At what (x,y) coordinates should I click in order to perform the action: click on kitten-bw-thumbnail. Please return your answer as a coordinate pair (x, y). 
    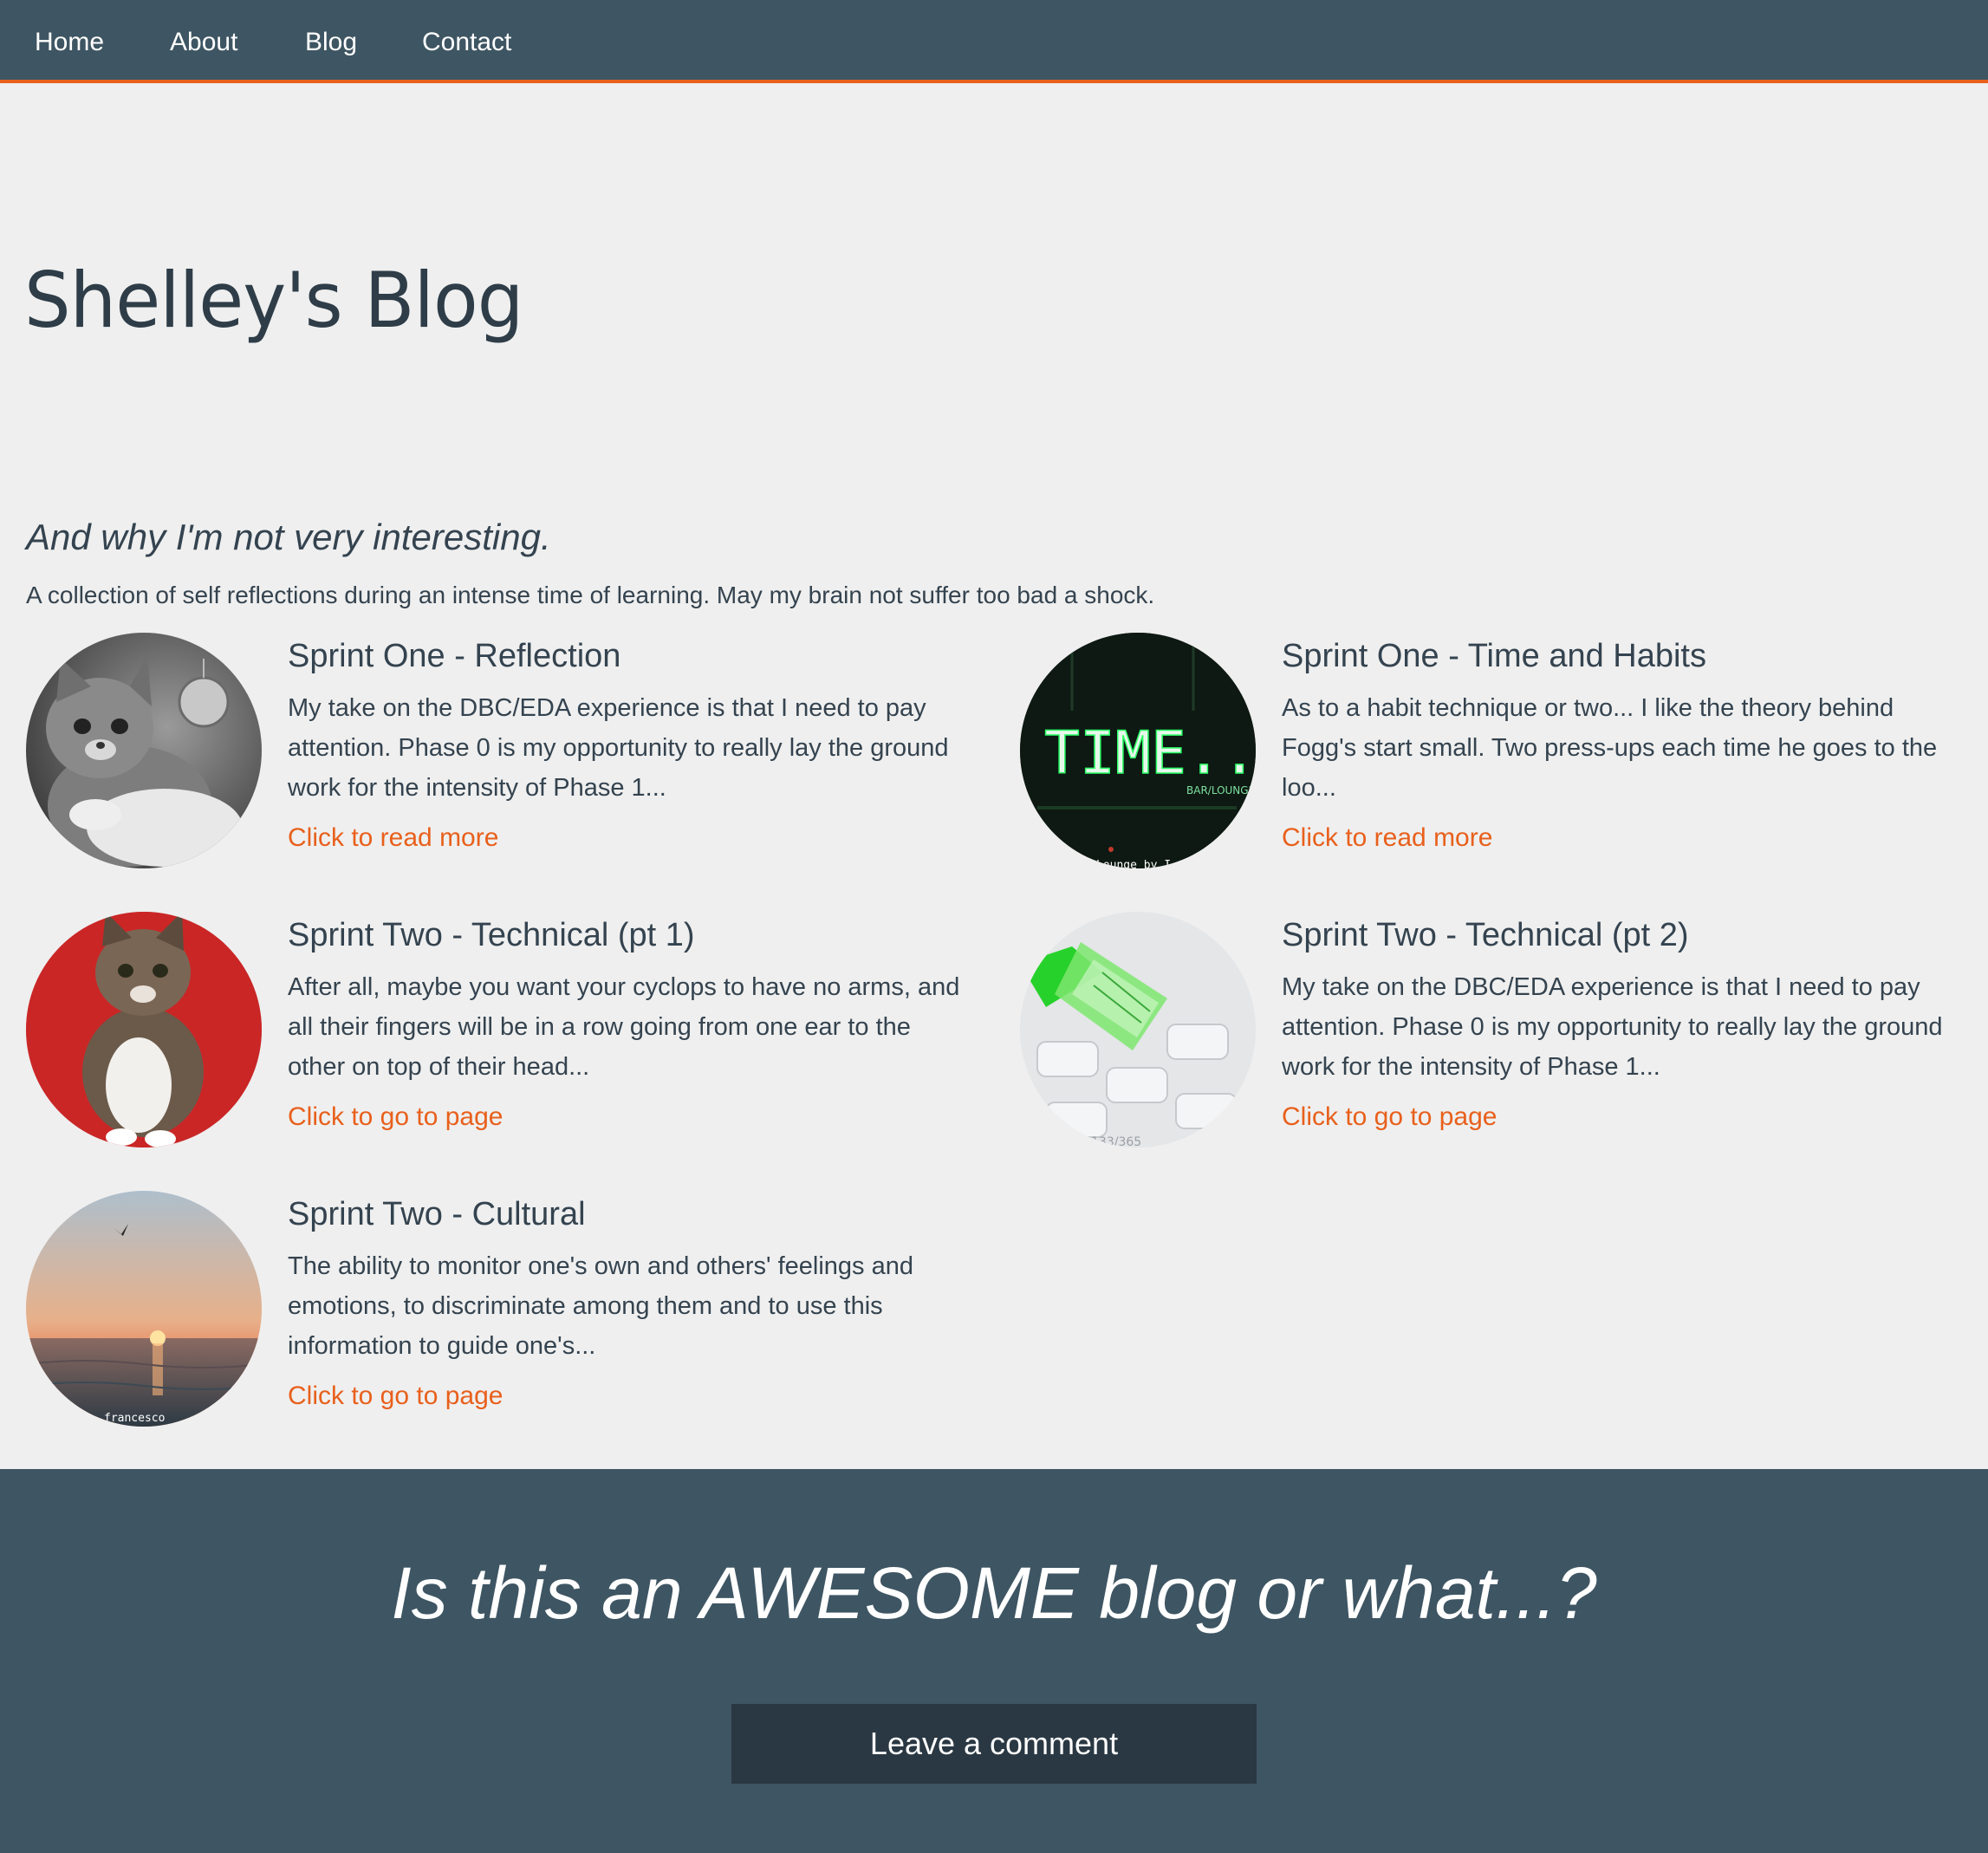
    Looking at the image, I should click on (144, 750).